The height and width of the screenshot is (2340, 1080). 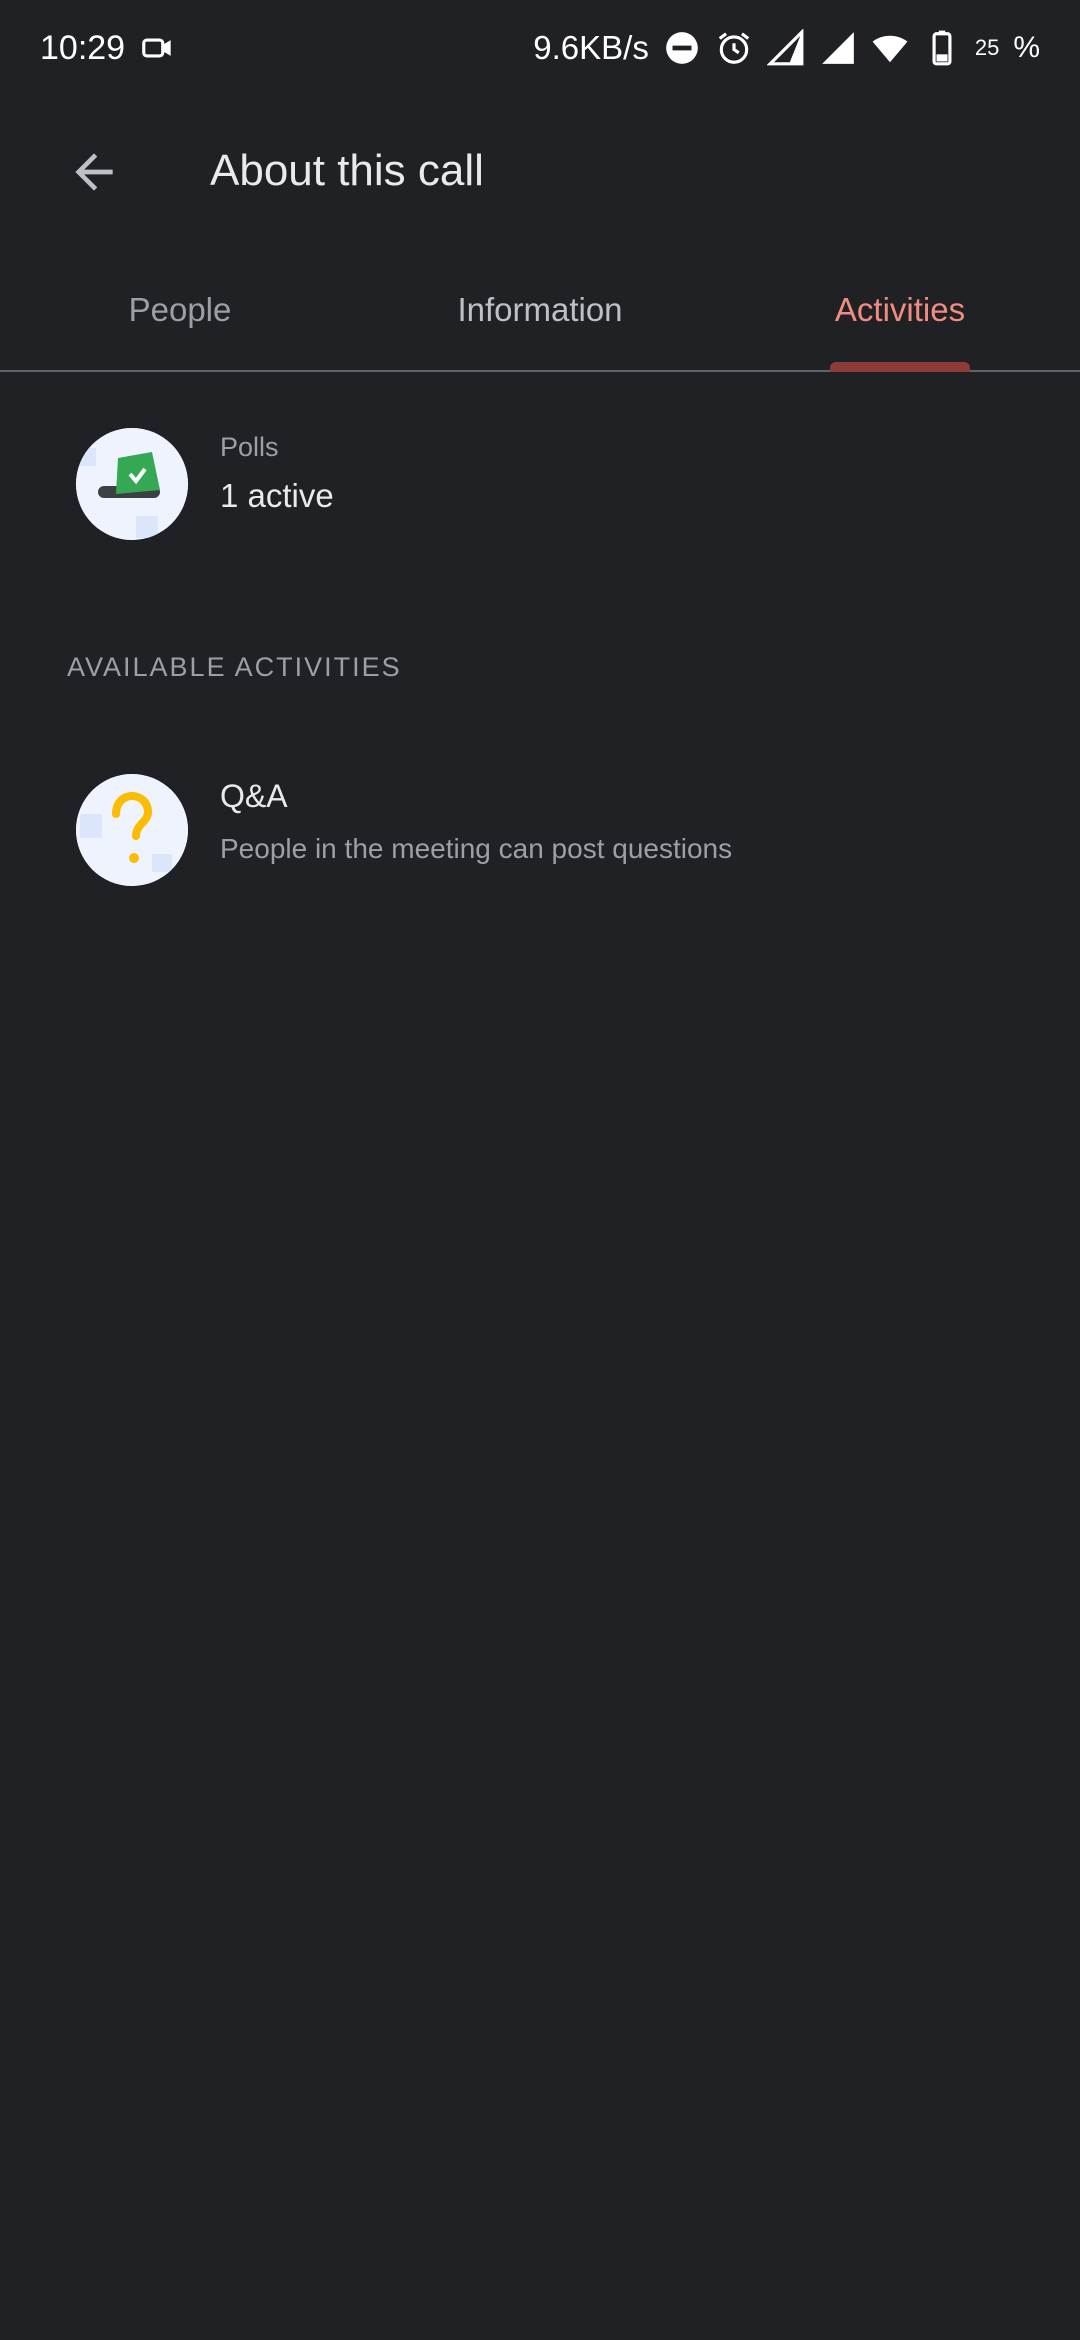 I want to click on section-header-available-activities: AVAILABLE ACTIVITIES, so click(x=234, y=667).